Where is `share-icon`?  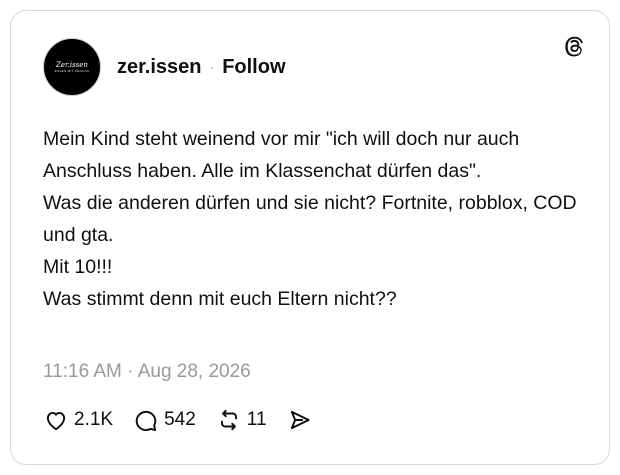
share-icon is located at coordinates (300, 420).